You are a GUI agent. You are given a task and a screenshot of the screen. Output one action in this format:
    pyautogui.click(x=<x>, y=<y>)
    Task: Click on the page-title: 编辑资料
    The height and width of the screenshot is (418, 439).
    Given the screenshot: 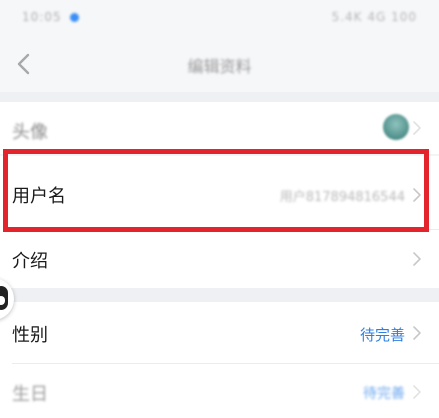 What is the action you would take?
    pyautogui.click(x=219, y=66)
    